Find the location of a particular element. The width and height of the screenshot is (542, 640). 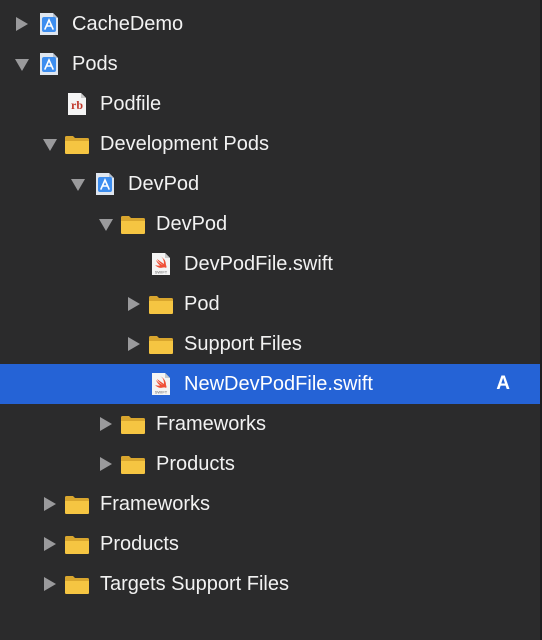

navigator-row: Pod is located at coordinates (270, 304).